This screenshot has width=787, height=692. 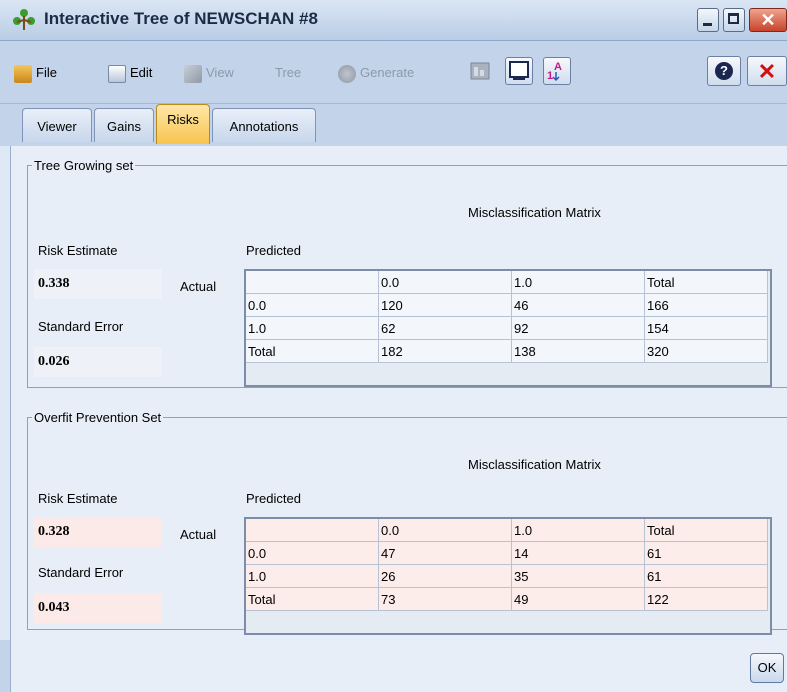 I want to click on matrix-cell: 182, so click(x=445, y=351).